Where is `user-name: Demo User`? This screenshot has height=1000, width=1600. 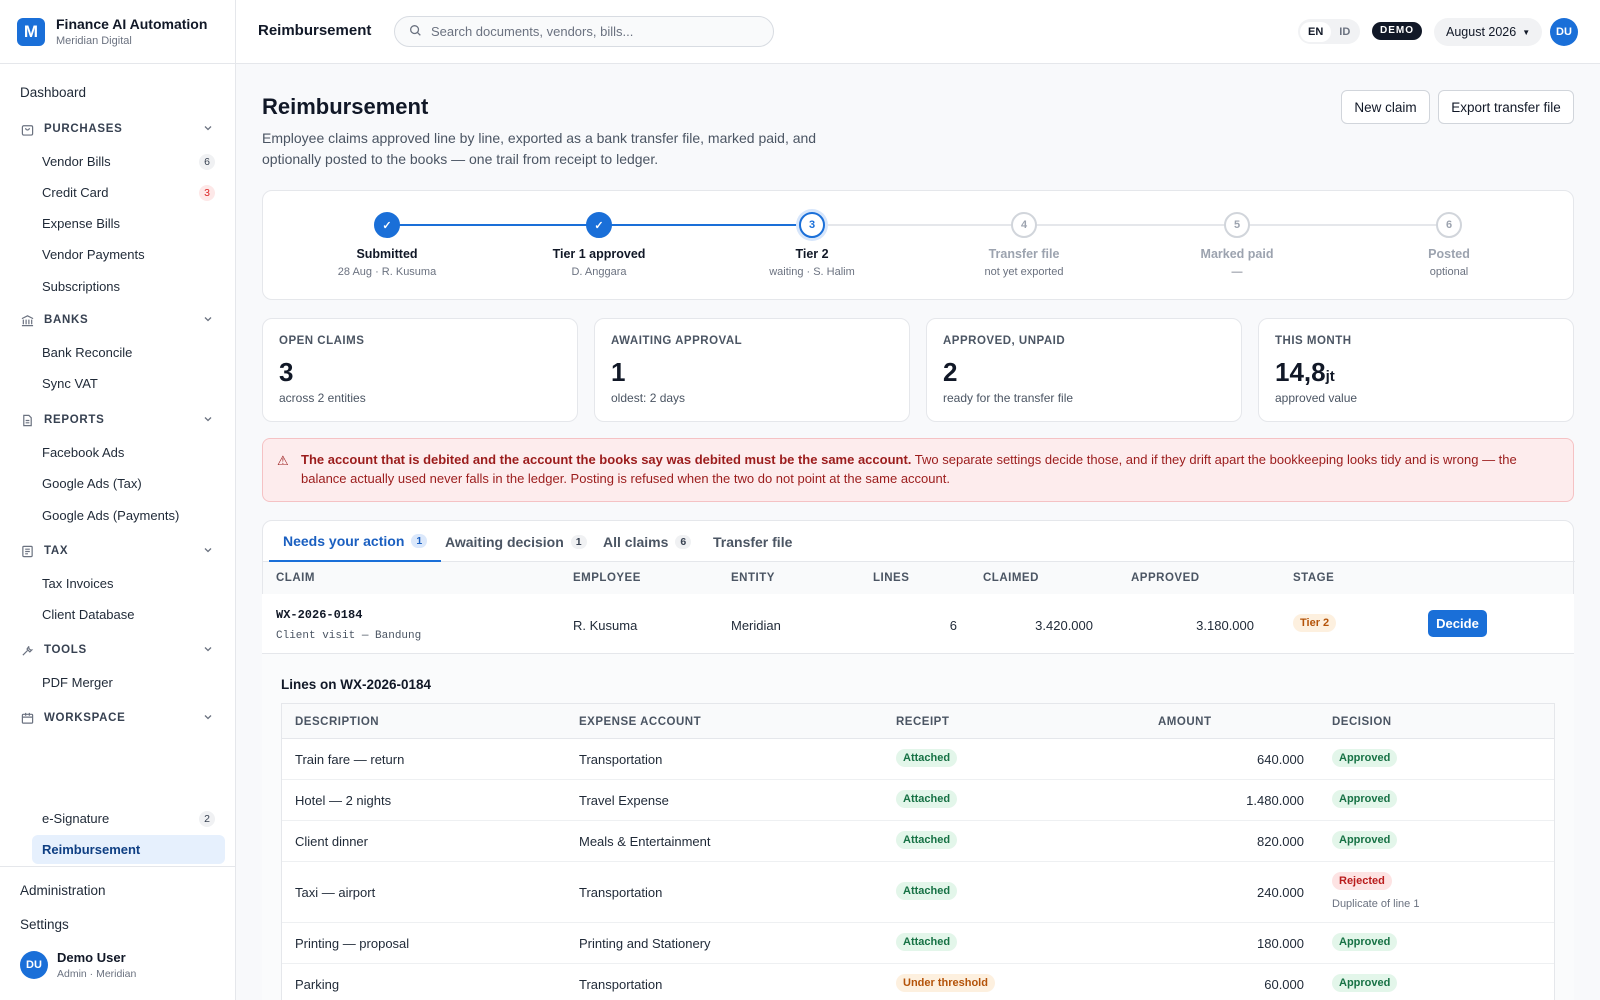
user-name: Demo User is located at coordinates (91, 957).